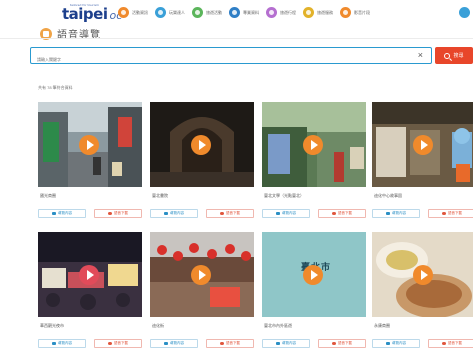  I want to click on search-button: 搜尋, so click(454, 55).